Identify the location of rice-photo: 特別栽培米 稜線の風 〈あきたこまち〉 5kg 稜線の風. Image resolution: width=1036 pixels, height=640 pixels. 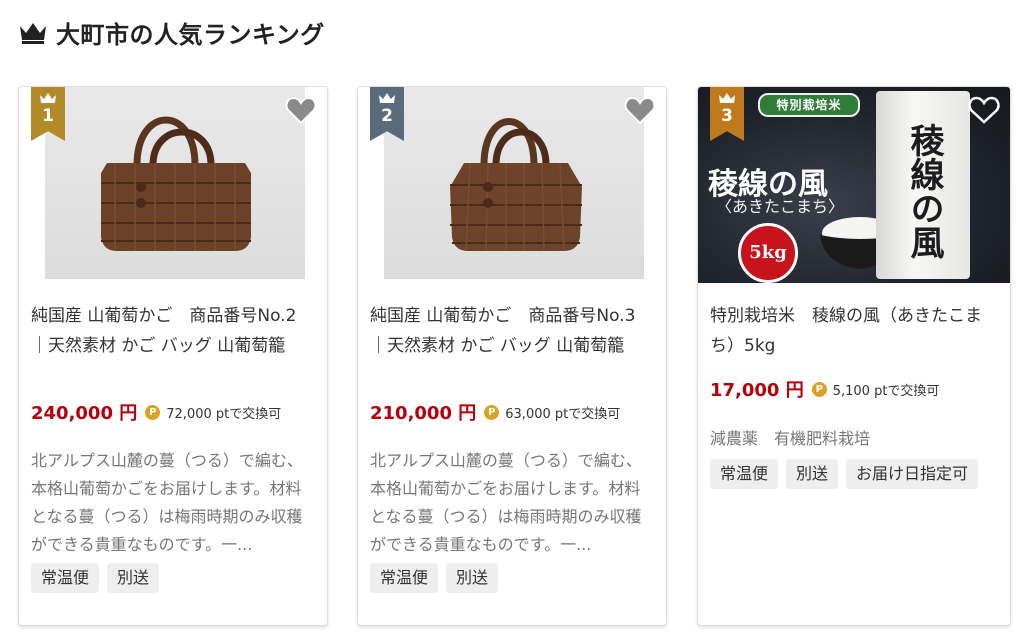
(854, 185).